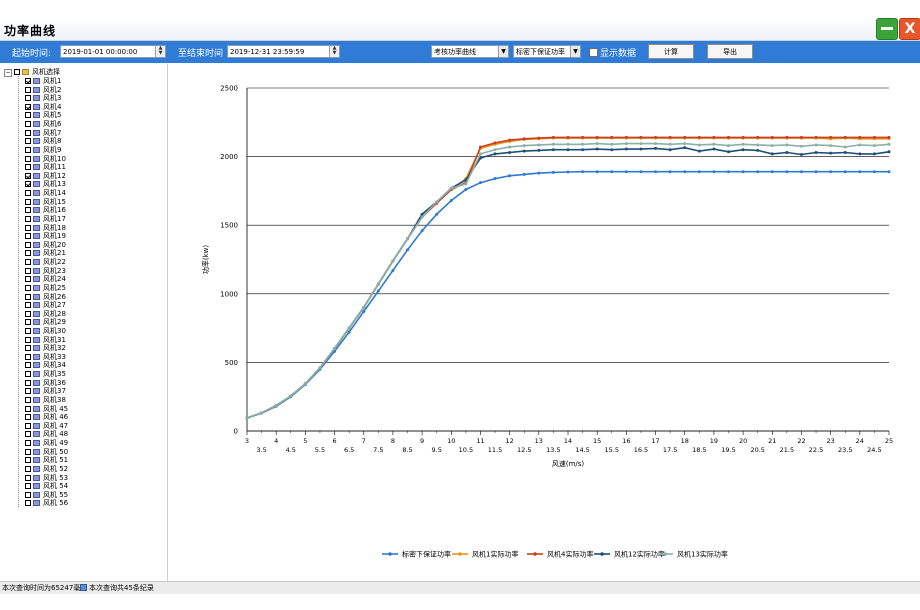 The height and width of the screenshot is (610, 920). Describe the element at coordinates (45, 193) in the screenshot. I see `tree-item: 风机14` at that location.